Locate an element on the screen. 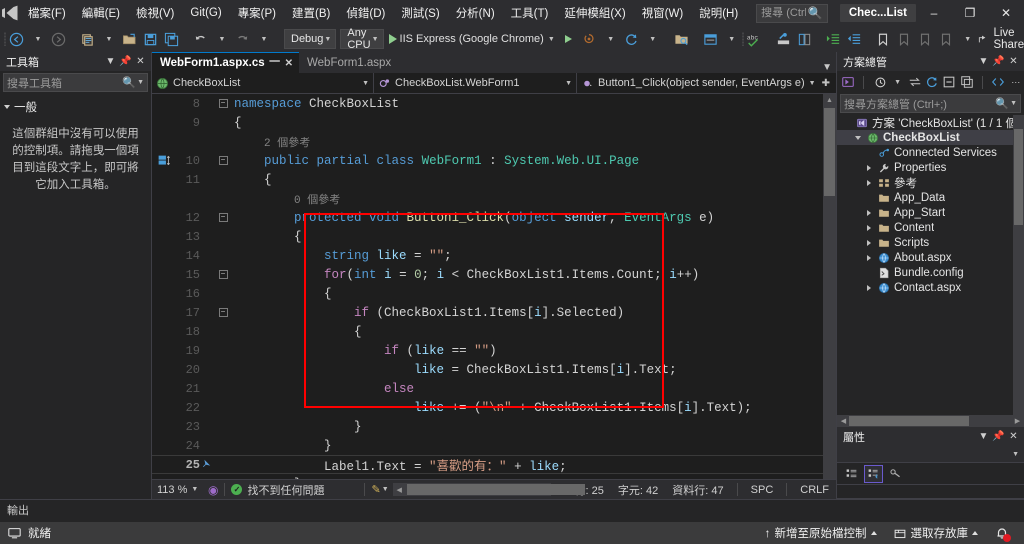 This screenshot has height=544, width=1024. caret-char-indicator: 字元: 42 is located at coordinates (638, 490).